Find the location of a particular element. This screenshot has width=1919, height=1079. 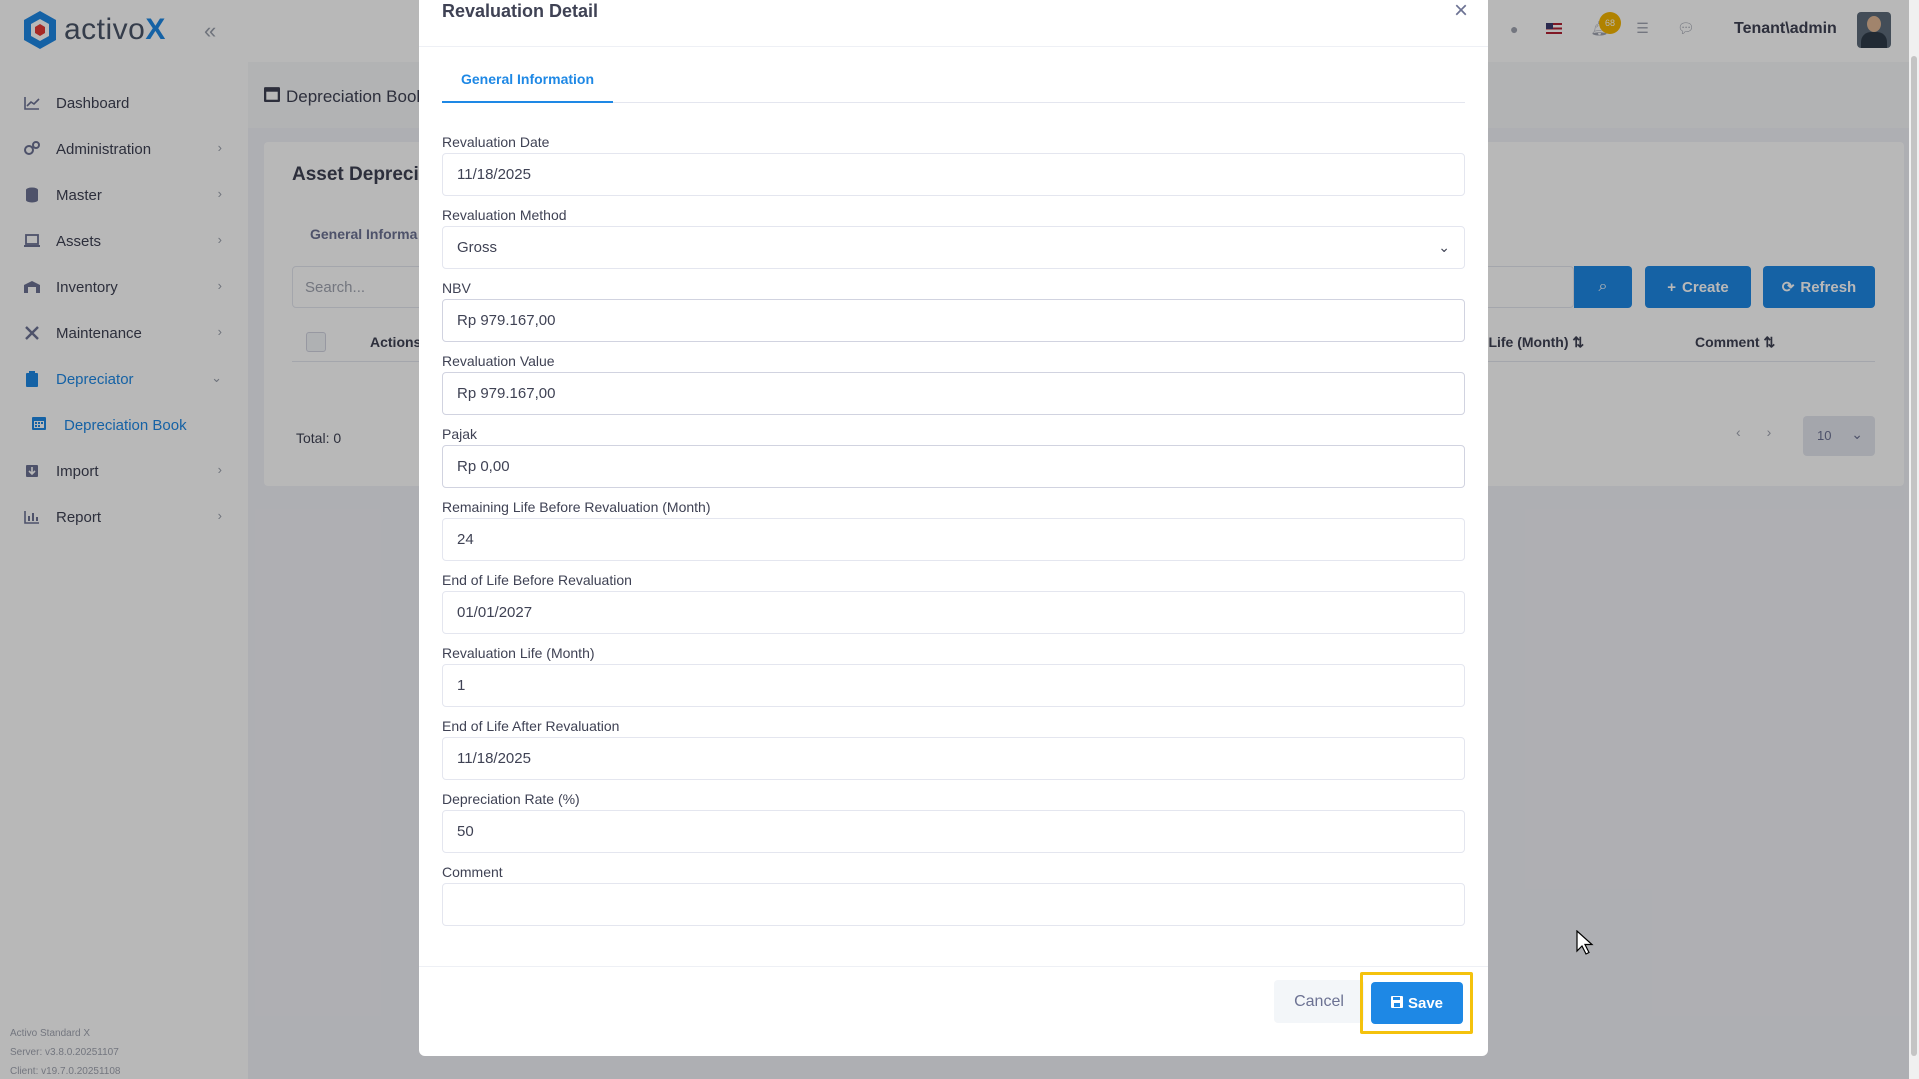

comment-input is located at coordinates (953, 904).